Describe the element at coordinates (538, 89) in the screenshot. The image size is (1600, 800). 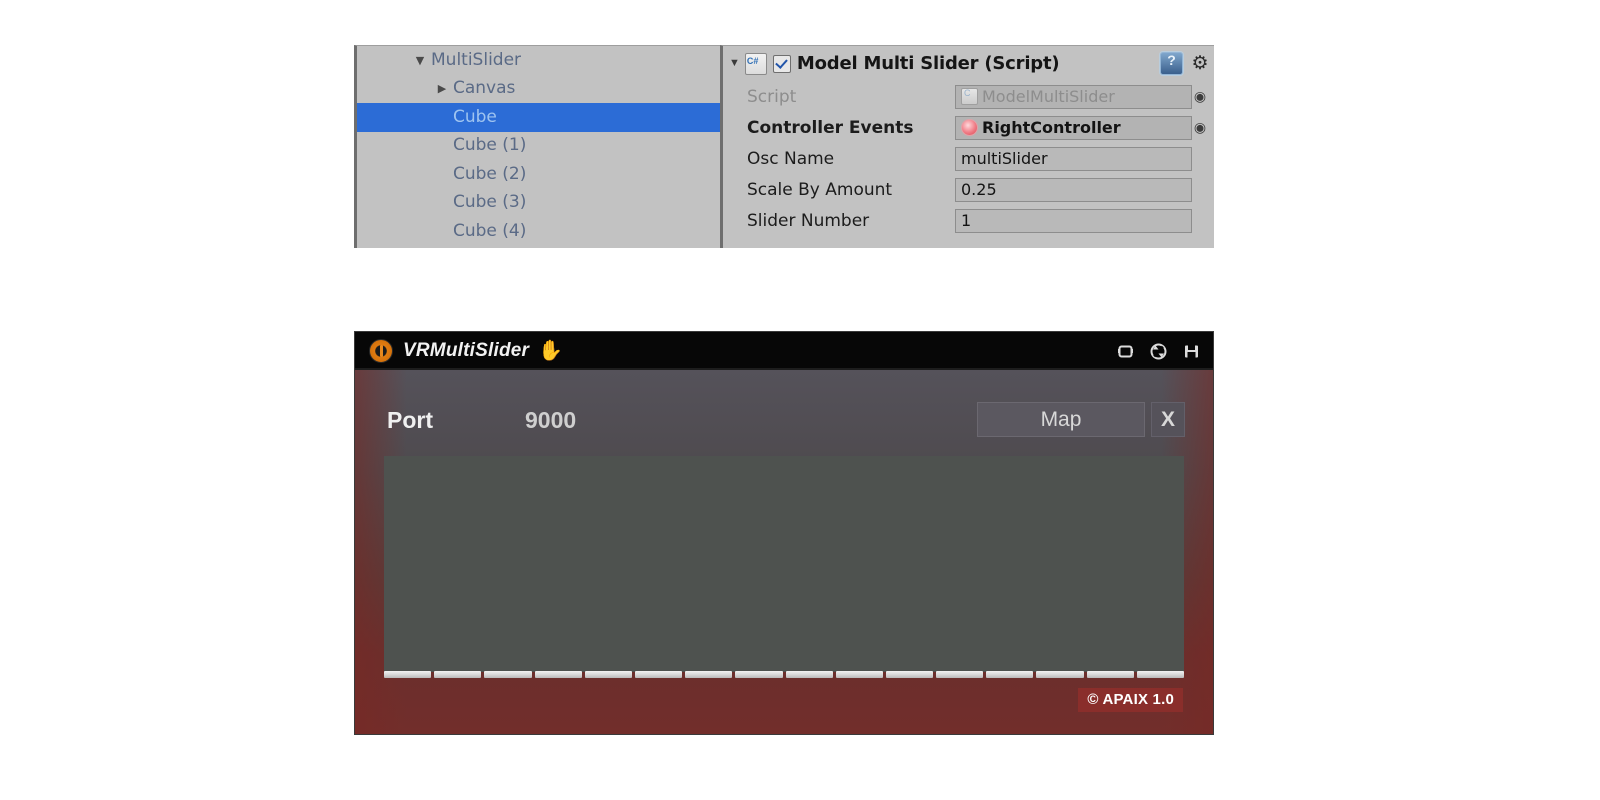
I see `hierarchy-item-canvas: ▶ Canvas` at that location.